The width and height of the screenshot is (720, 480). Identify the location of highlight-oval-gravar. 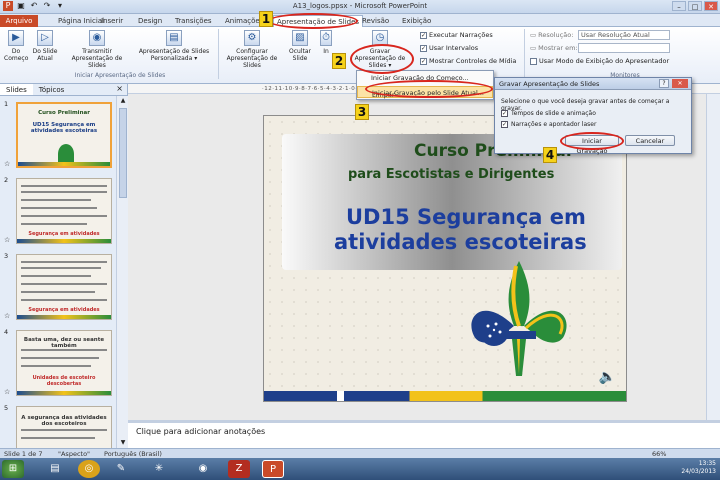
(382, 59).